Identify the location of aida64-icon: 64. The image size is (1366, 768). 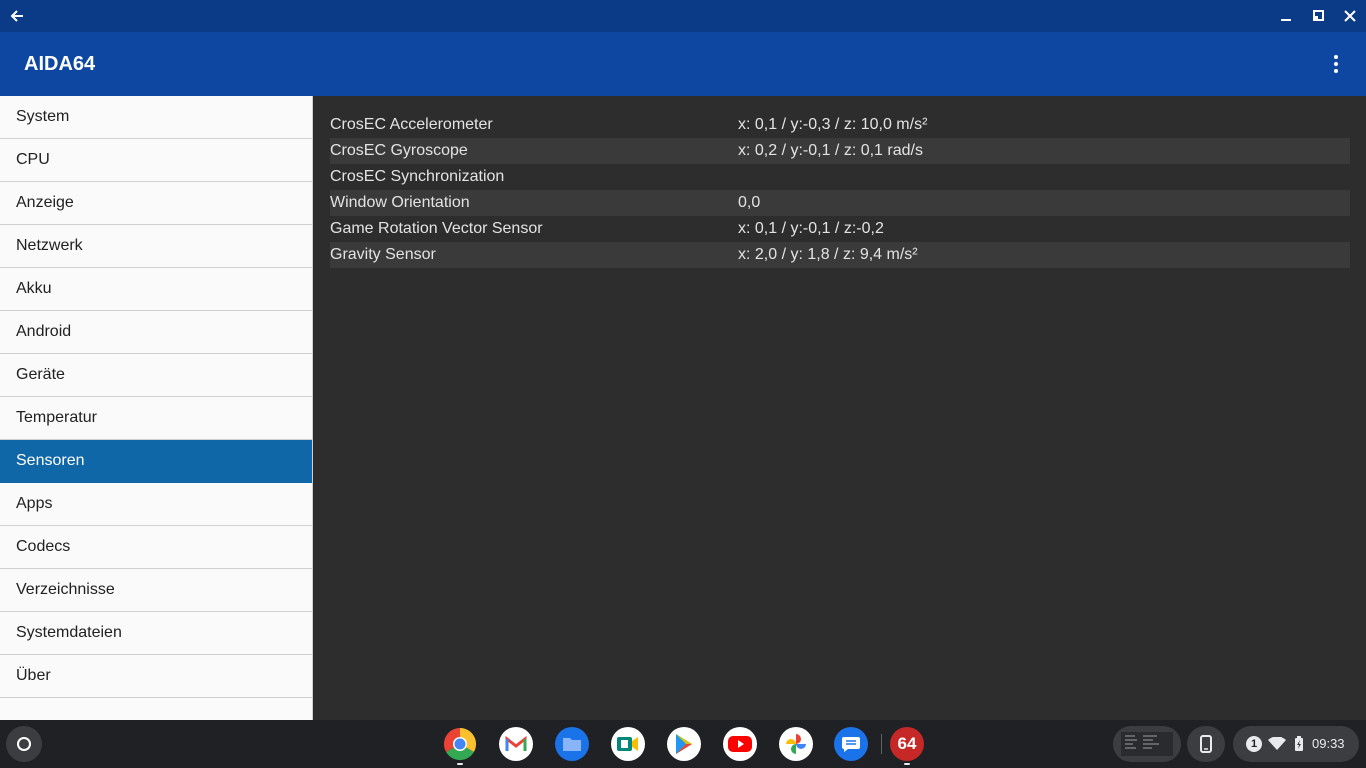
(907, 744).